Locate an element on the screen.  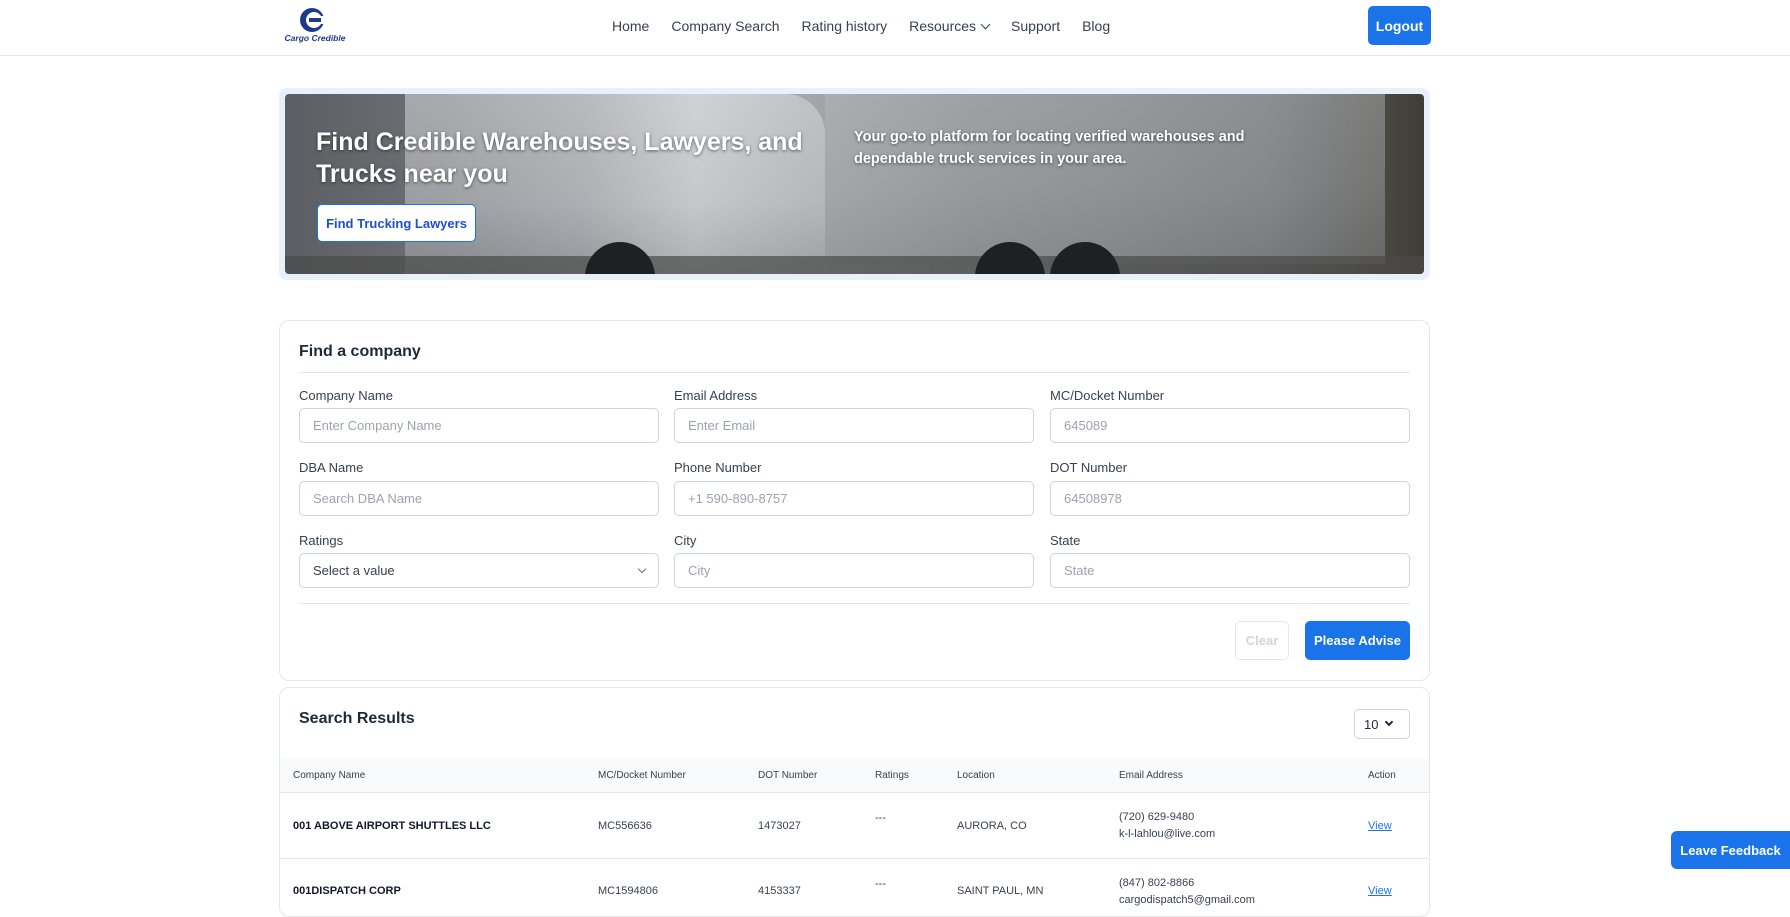
nav-rating-history: Rating history is located at coordinates (845, 26).